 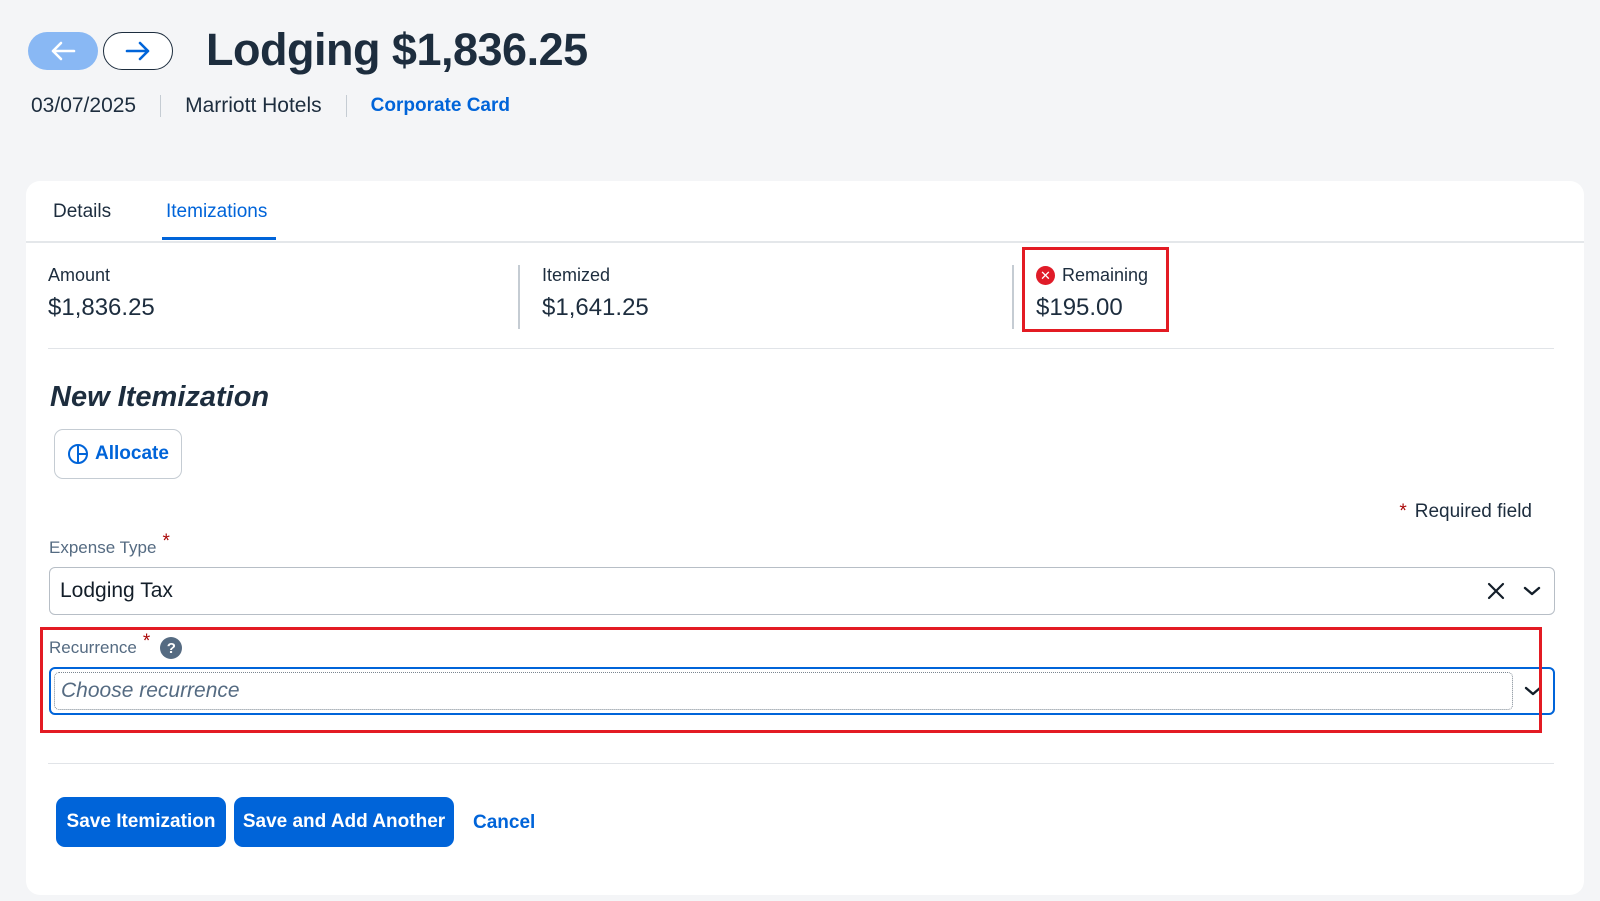 I want to click on amount-stat: Amount $1,836.25, so click(x=101, y=293).